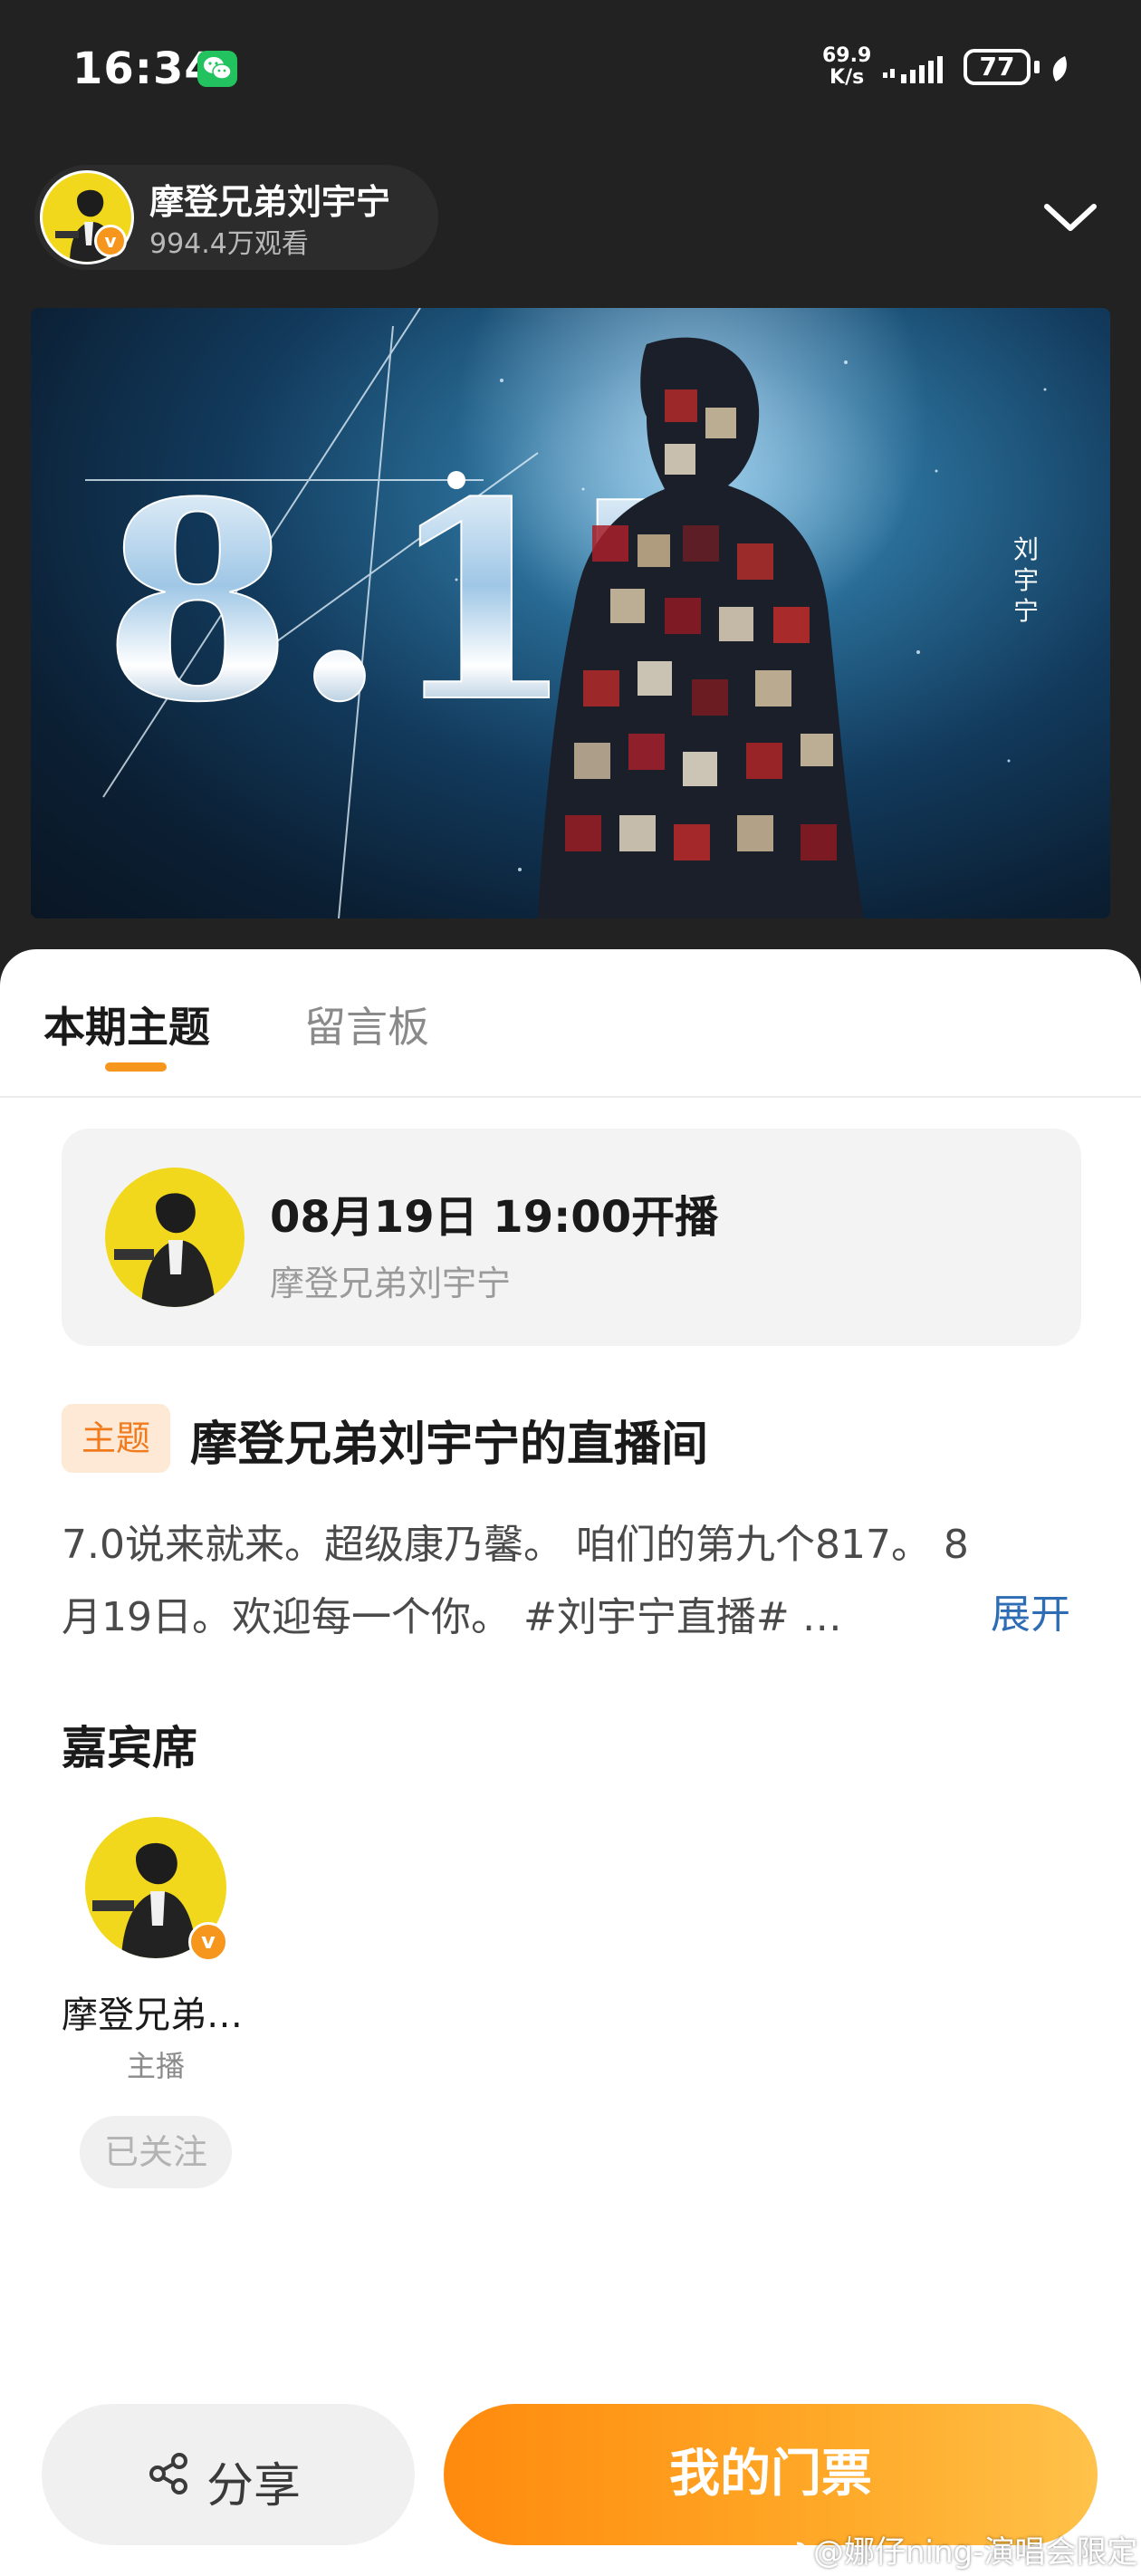  I want to click on battery-level: 77, so click(997, 67).